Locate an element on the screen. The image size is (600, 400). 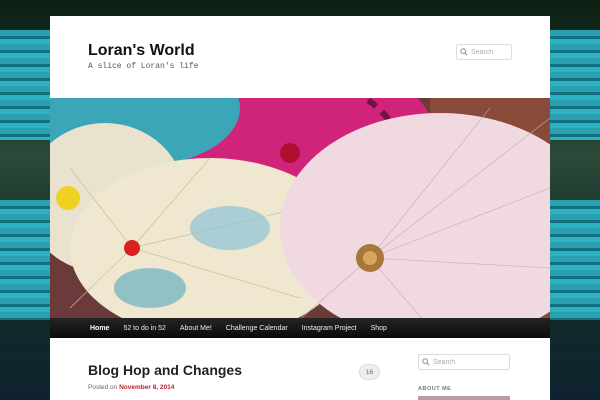
post-title: Blog Hop and Changes is located at coordinates (165, 370).